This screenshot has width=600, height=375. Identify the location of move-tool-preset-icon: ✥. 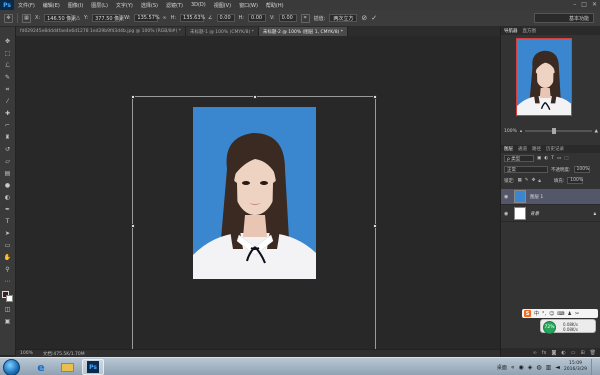
(8, 18).